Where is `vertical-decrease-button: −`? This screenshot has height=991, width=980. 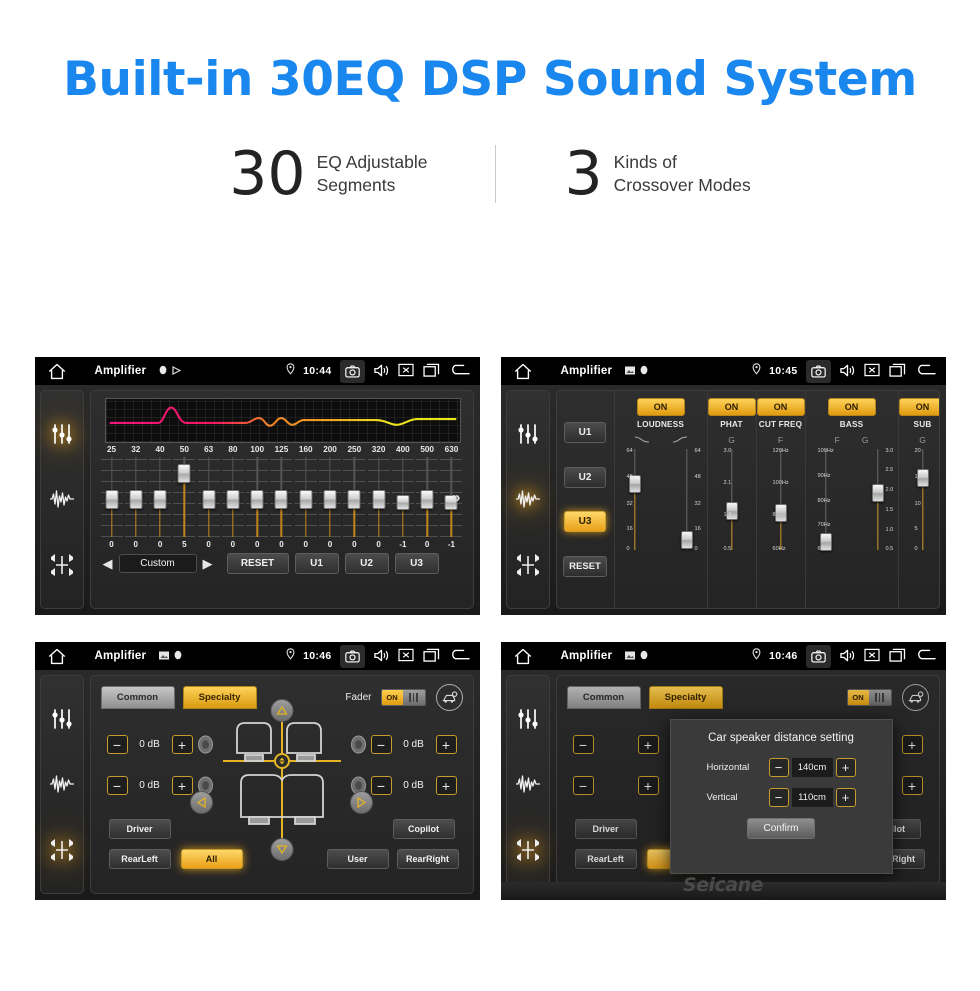
vertical-decrease-button: − is located at coordinates (778, 797).